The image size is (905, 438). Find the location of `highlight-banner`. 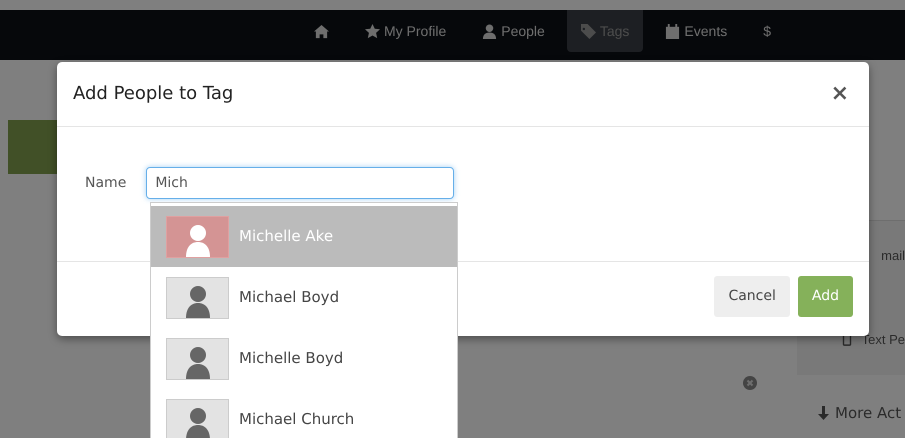

highlight-banner is located at coordinates (32, 147).